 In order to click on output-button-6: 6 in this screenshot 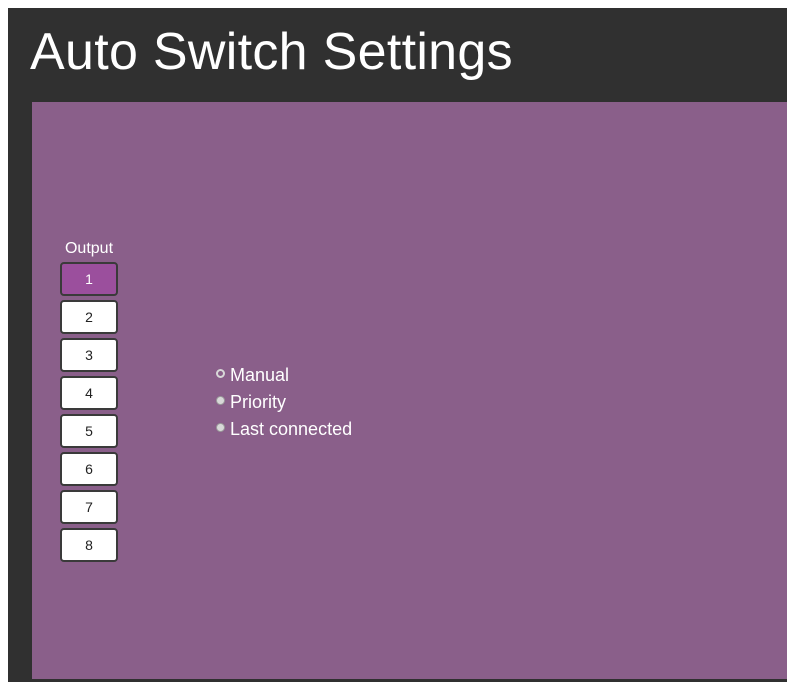, I will do `click(89, 469)`.